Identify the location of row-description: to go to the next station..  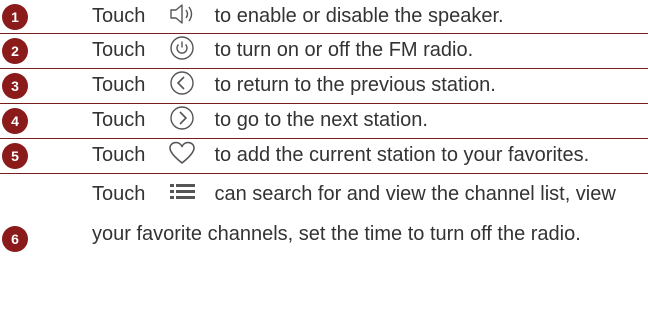
(321, 120).